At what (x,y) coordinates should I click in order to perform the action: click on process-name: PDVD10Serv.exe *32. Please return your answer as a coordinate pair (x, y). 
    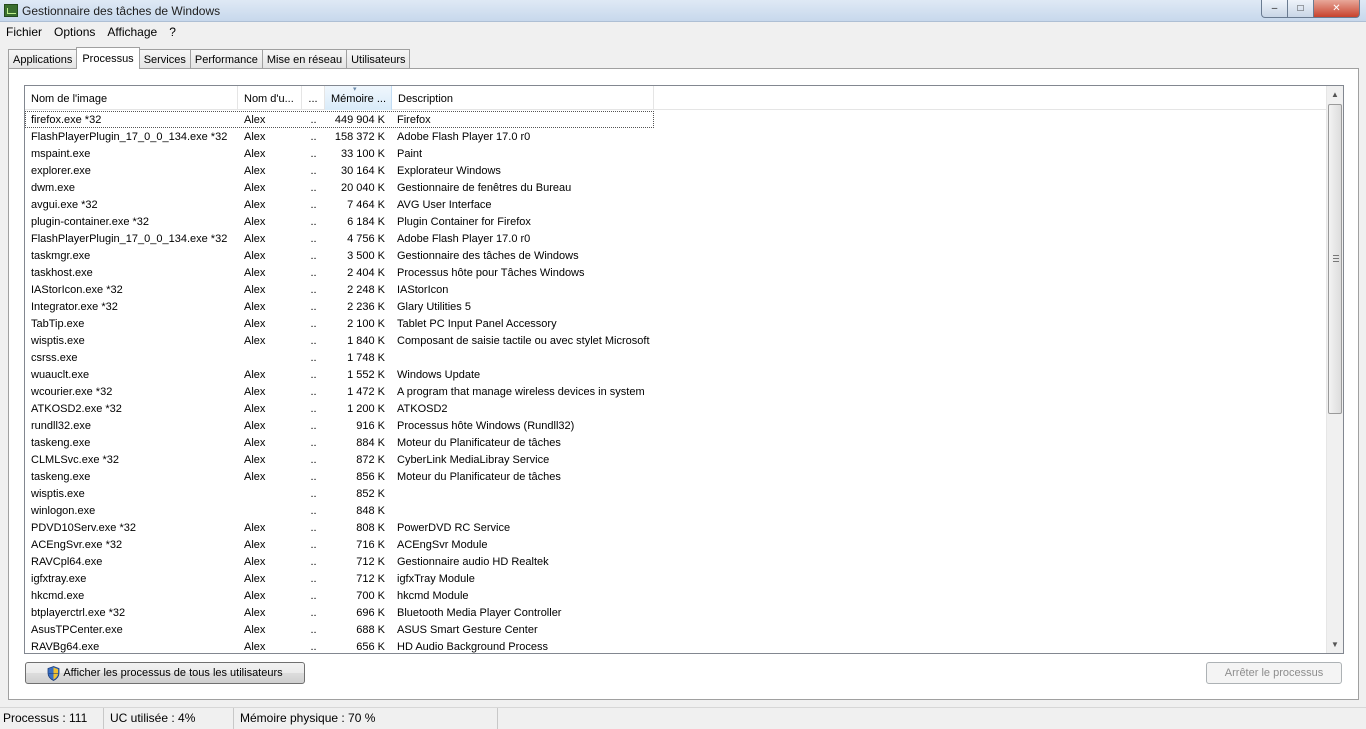
    Looking at the image, I should click on (83, 527).